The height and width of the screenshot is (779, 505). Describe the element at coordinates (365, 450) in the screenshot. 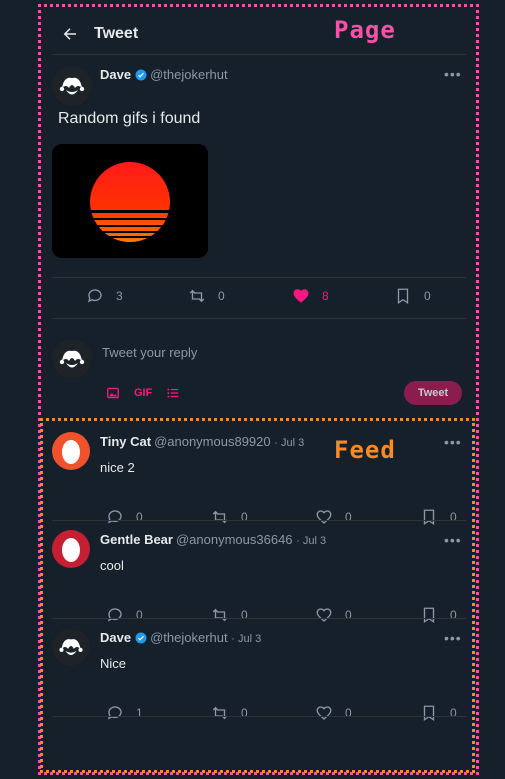

I see `feed-annotation-label: Feed` at that location.